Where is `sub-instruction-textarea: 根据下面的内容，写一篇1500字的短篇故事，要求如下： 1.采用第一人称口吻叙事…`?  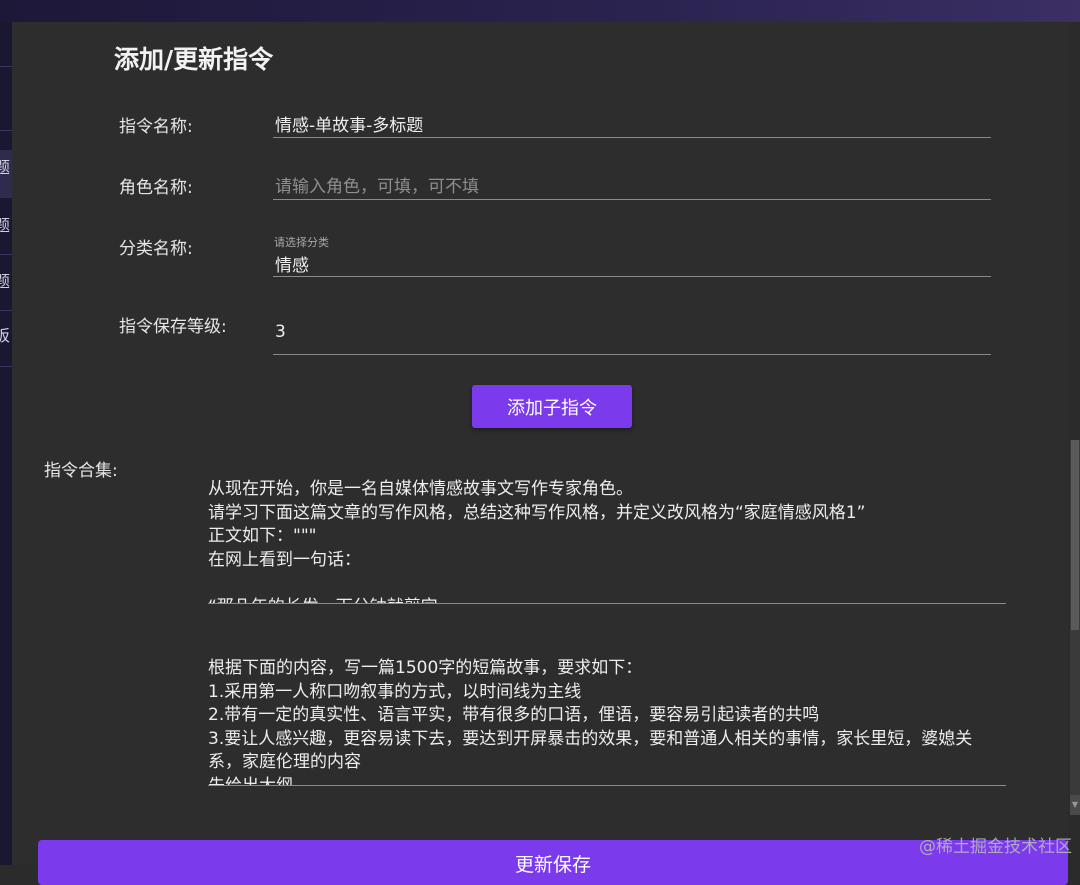 sub-instruction-textarea: 根据下面的内容，写一篇1500字的短篇故事，要求如下： 1.采用第一人称口吻叙事… is located at coordinates (607, 721).